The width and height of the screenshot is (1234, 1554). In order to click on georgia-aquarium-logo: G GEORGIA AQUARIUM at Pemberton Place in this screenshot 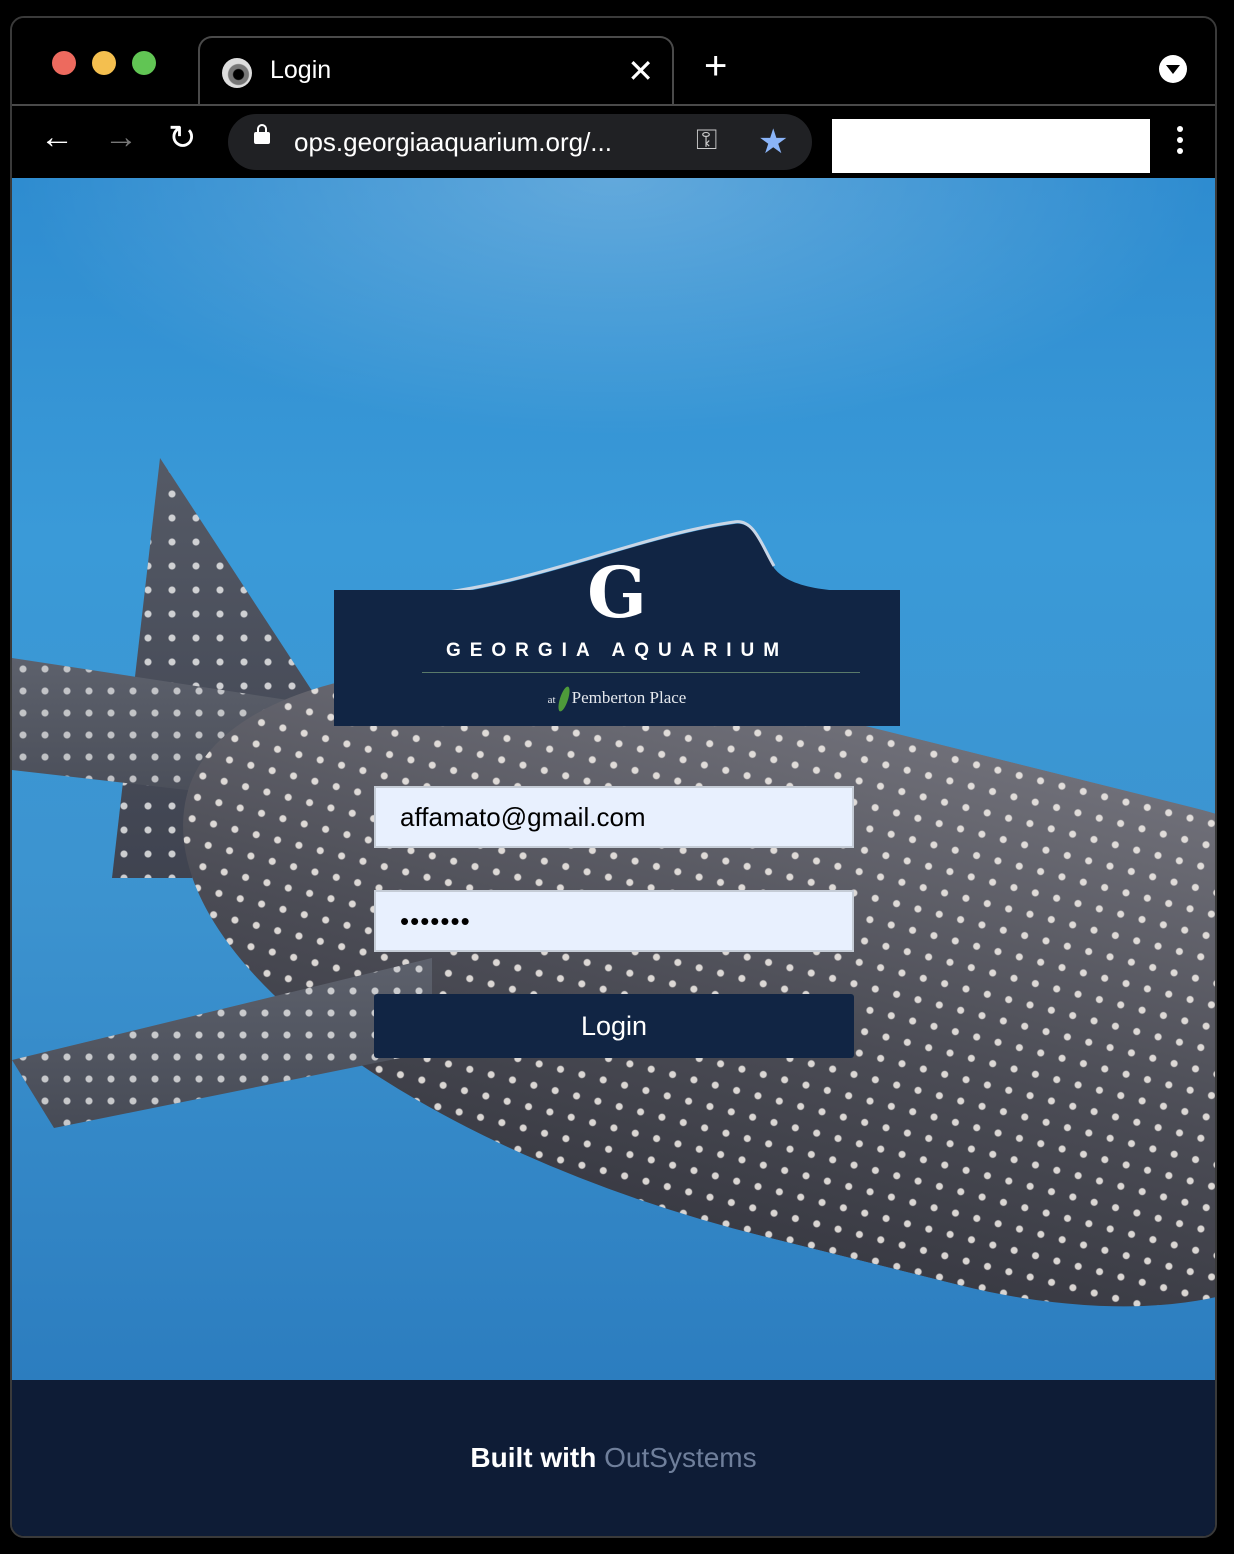, I will do `click(617, 642)`.